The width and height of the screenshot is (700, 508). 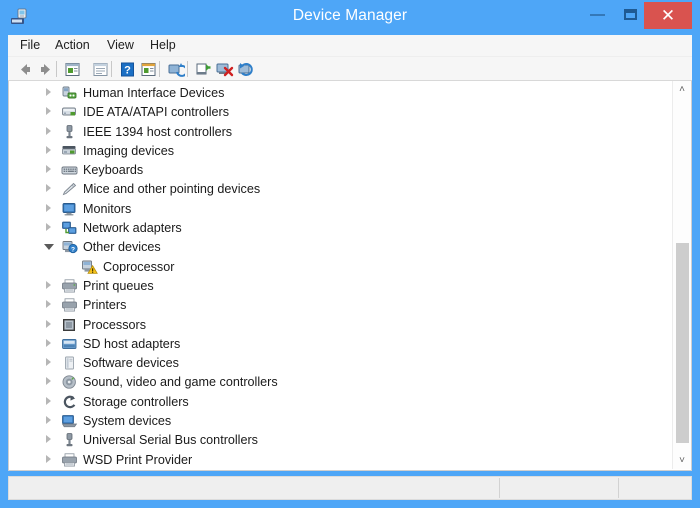 I want to click on tree-item-label: SD host adapters, so click(x=132, y=343).